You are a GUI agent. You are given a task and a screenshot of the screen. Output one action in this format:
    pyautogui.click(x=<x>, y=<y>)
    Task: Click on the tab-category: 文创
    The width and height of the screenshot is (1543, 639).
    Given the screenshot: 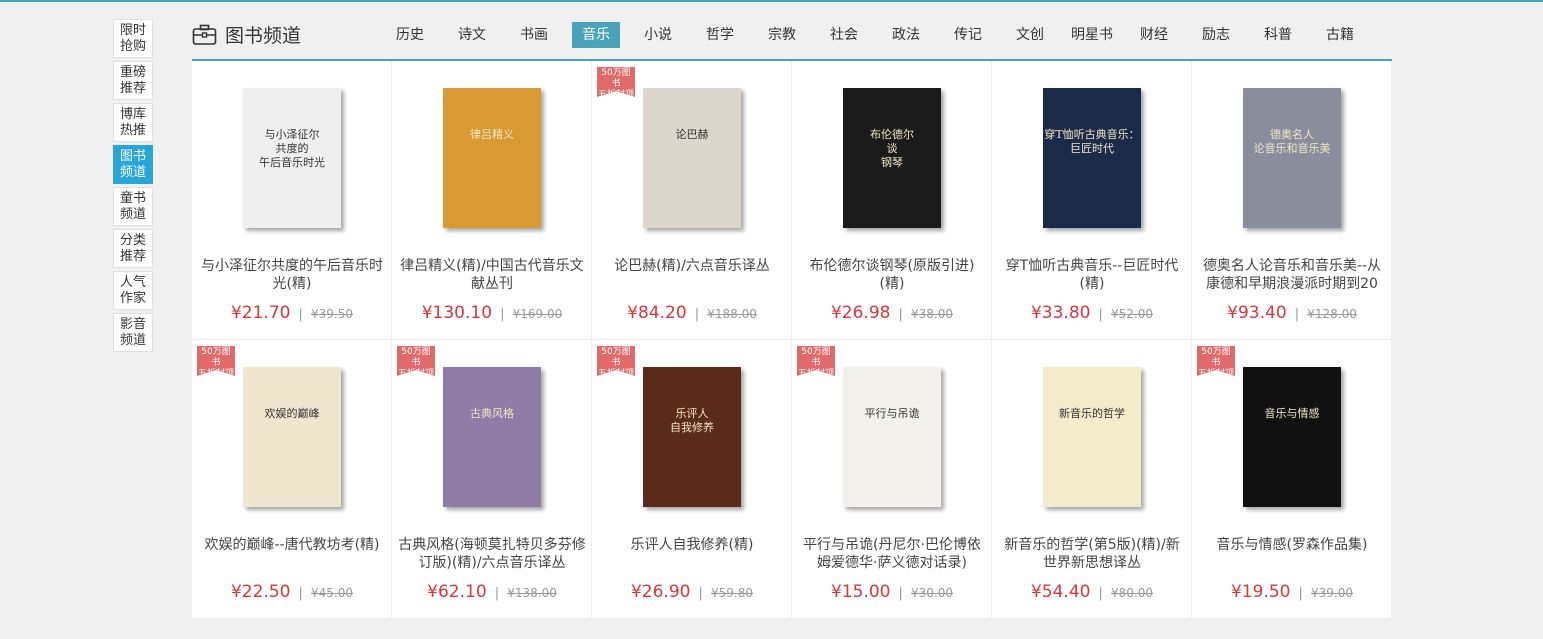 What is the action you would take?
    pyautogui.click(x=1030, y=35)
    